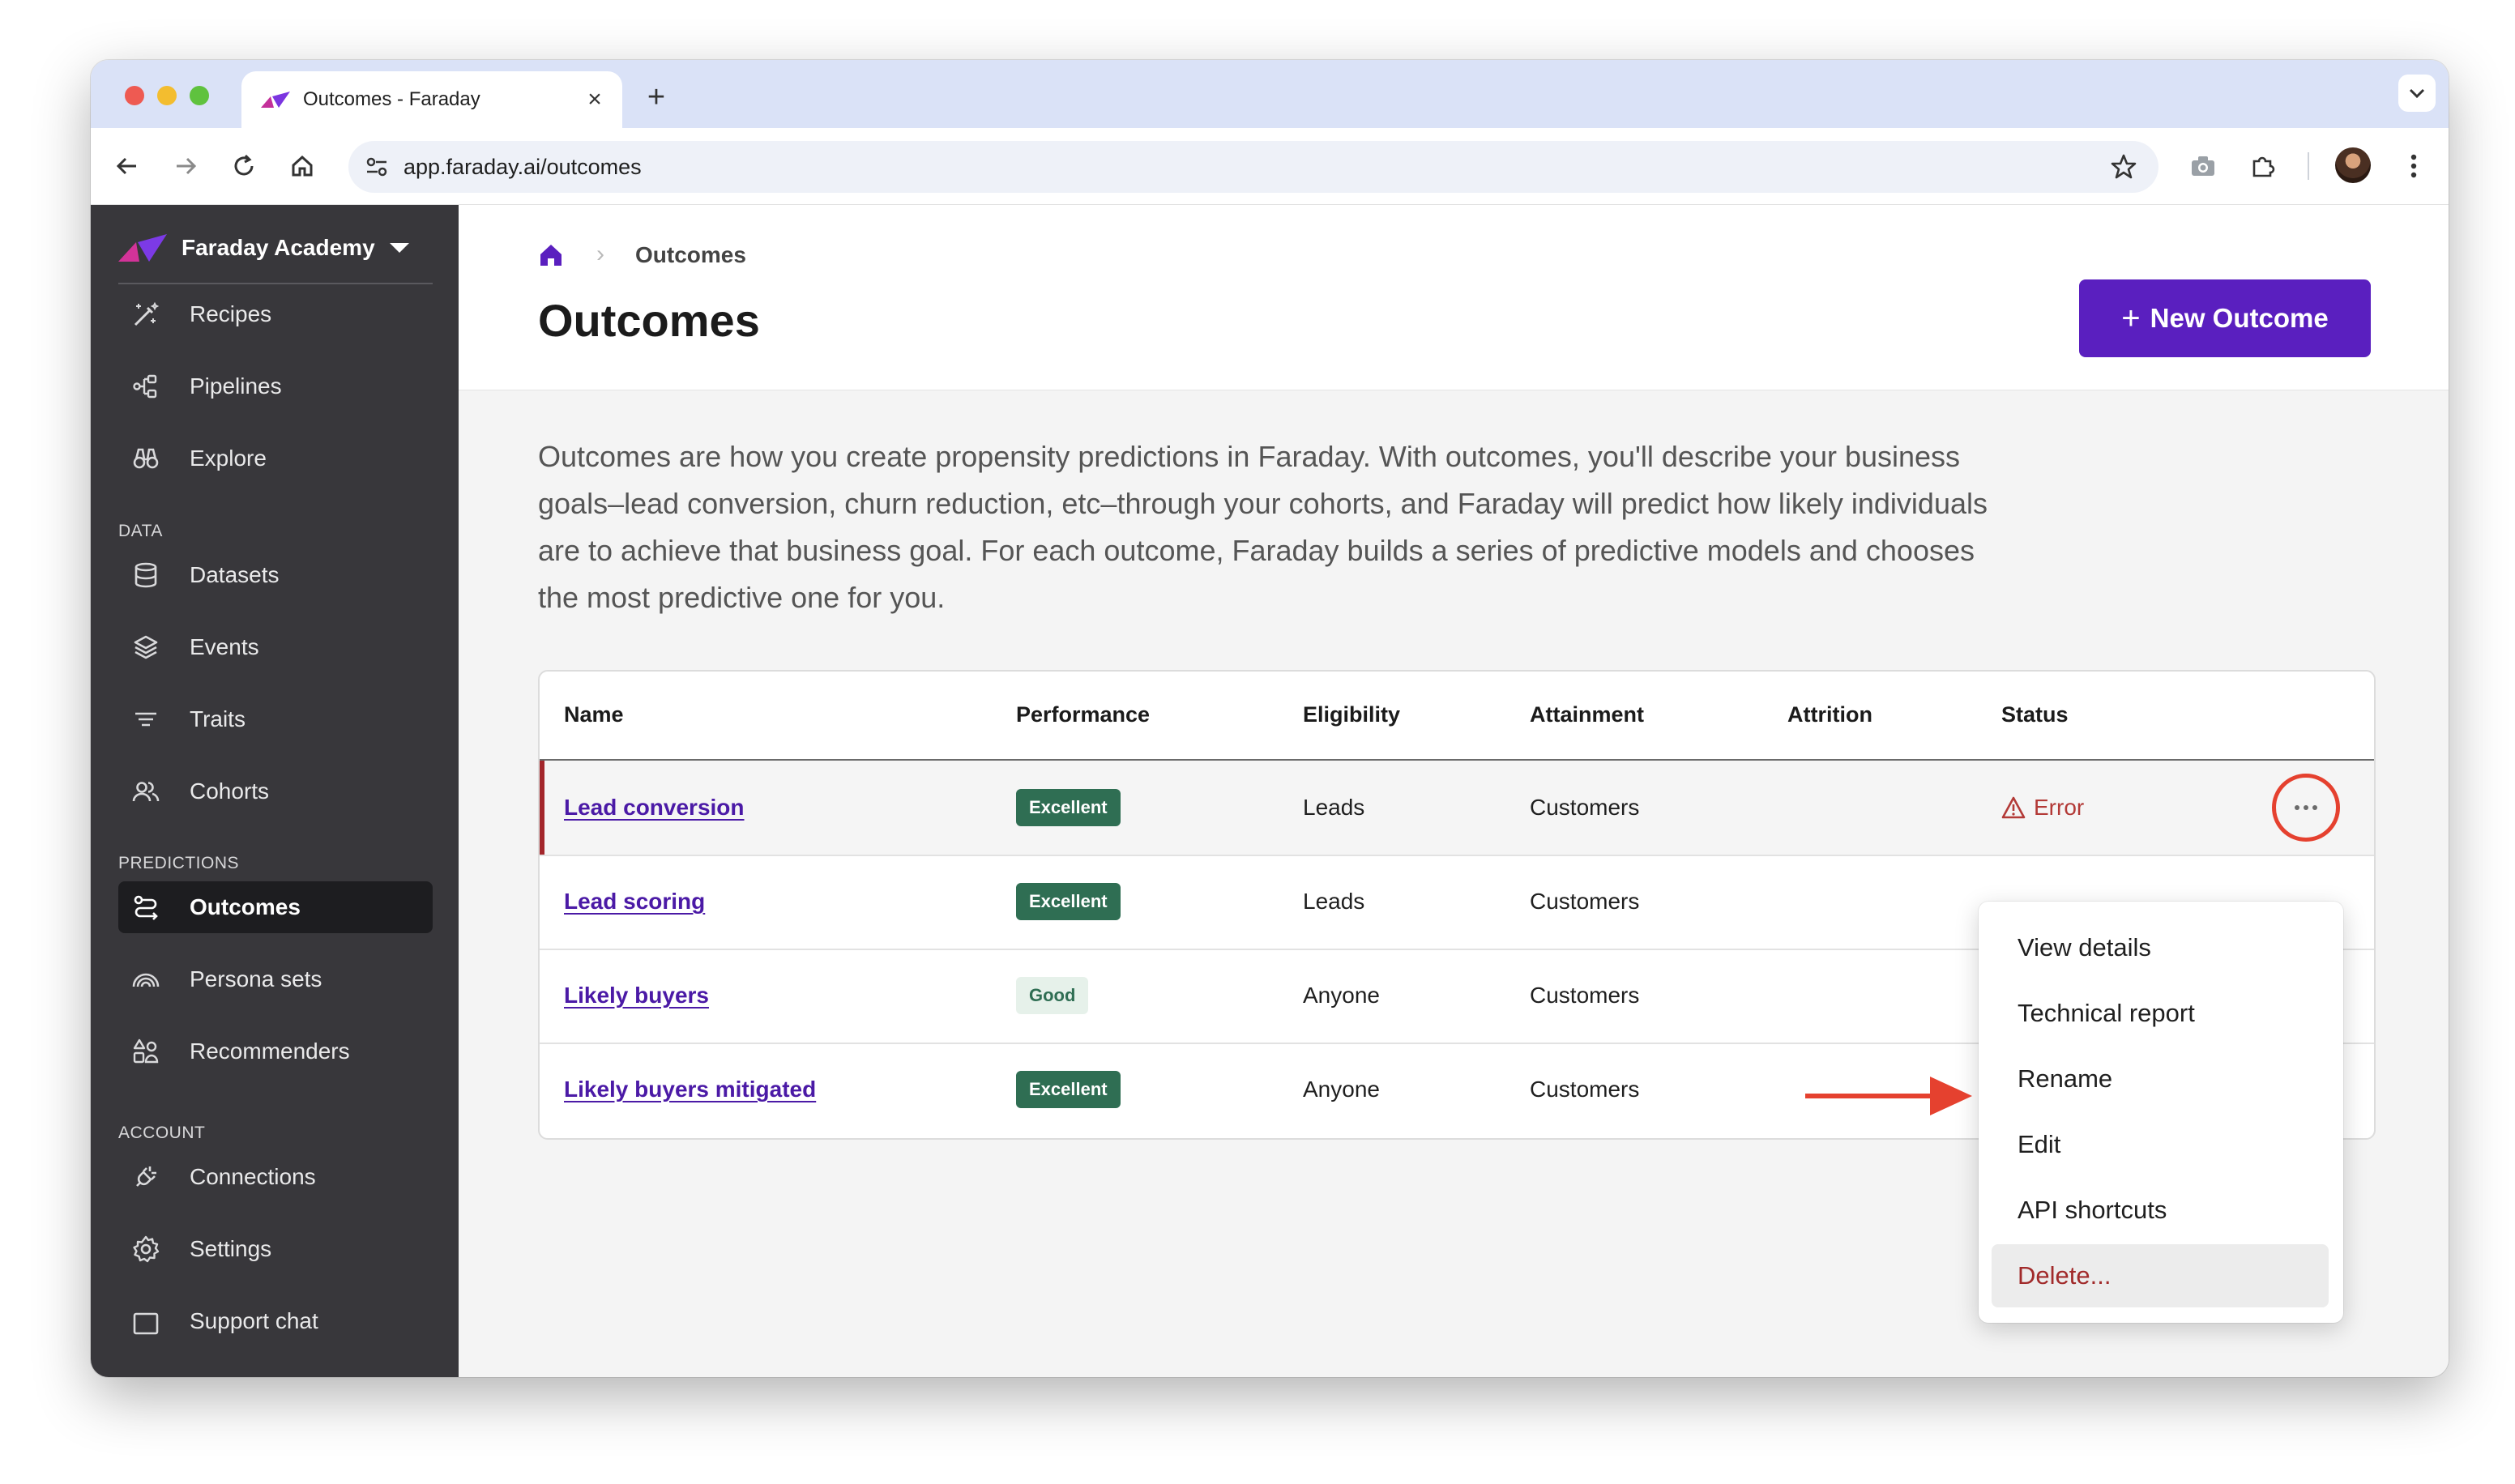  Describe the element at coordinates (146, 1051) in the screenshot. I see `shapes-person-icon` at that location.